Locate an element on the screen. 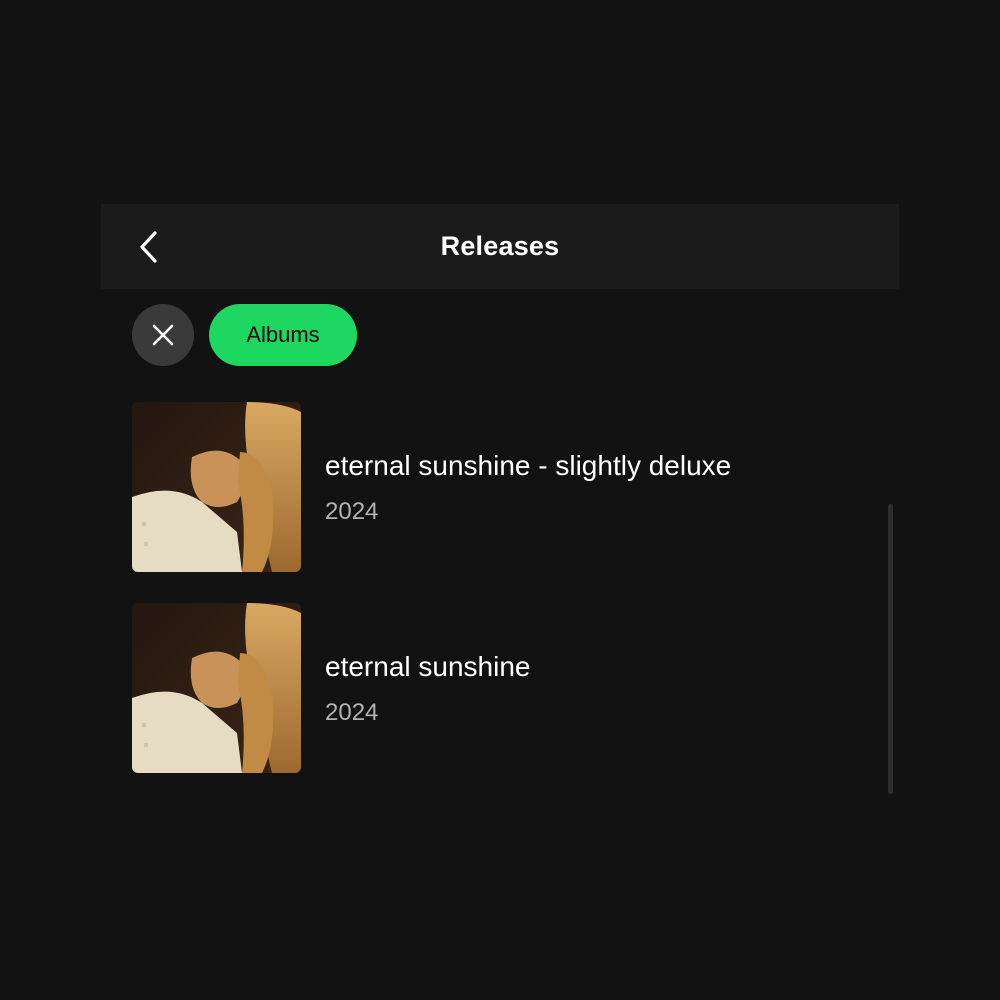  release-item: eternal sunshine - slightly deluxe 2024 is located at coordinates (482, 487).